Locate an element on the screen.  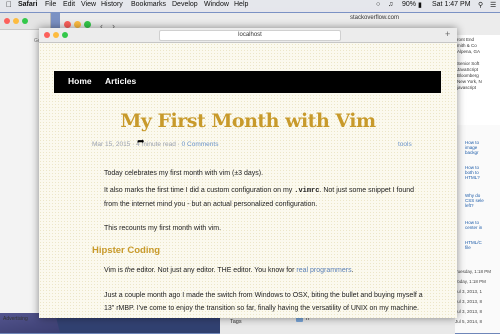
menu-develop: Develop is located at coordinates (185, 4).